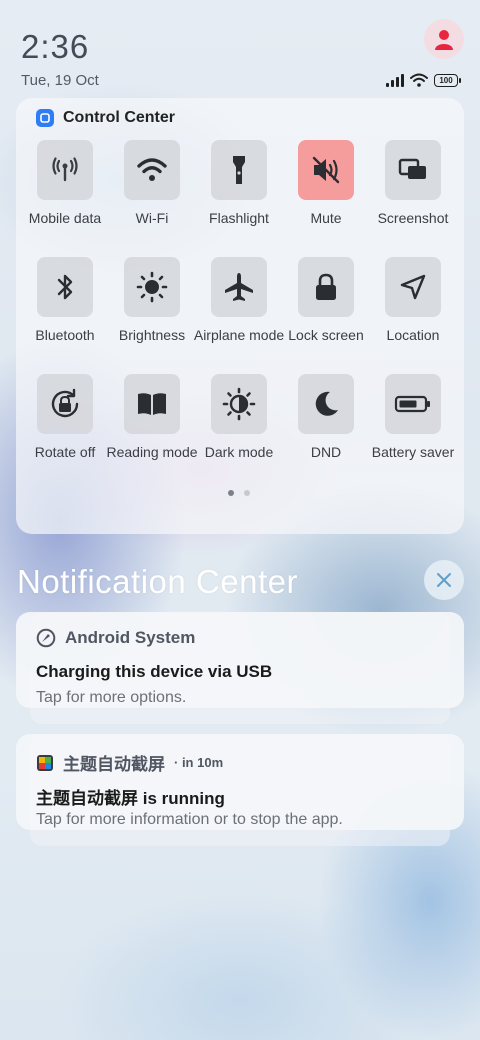  Describe the element at coordinates (247, 493) in the screenshot. I see `page-dot` at that location.